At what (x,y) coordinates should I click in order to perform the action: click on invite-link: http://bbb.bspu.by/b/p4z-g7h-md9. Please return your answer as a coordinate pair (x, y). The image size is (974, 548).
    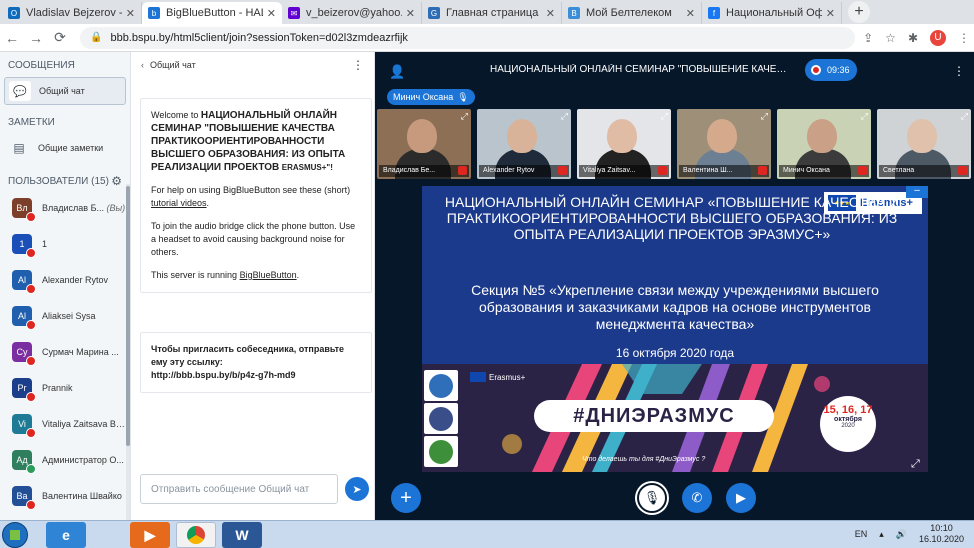
    Looking at the image, I should click on (256, 375).